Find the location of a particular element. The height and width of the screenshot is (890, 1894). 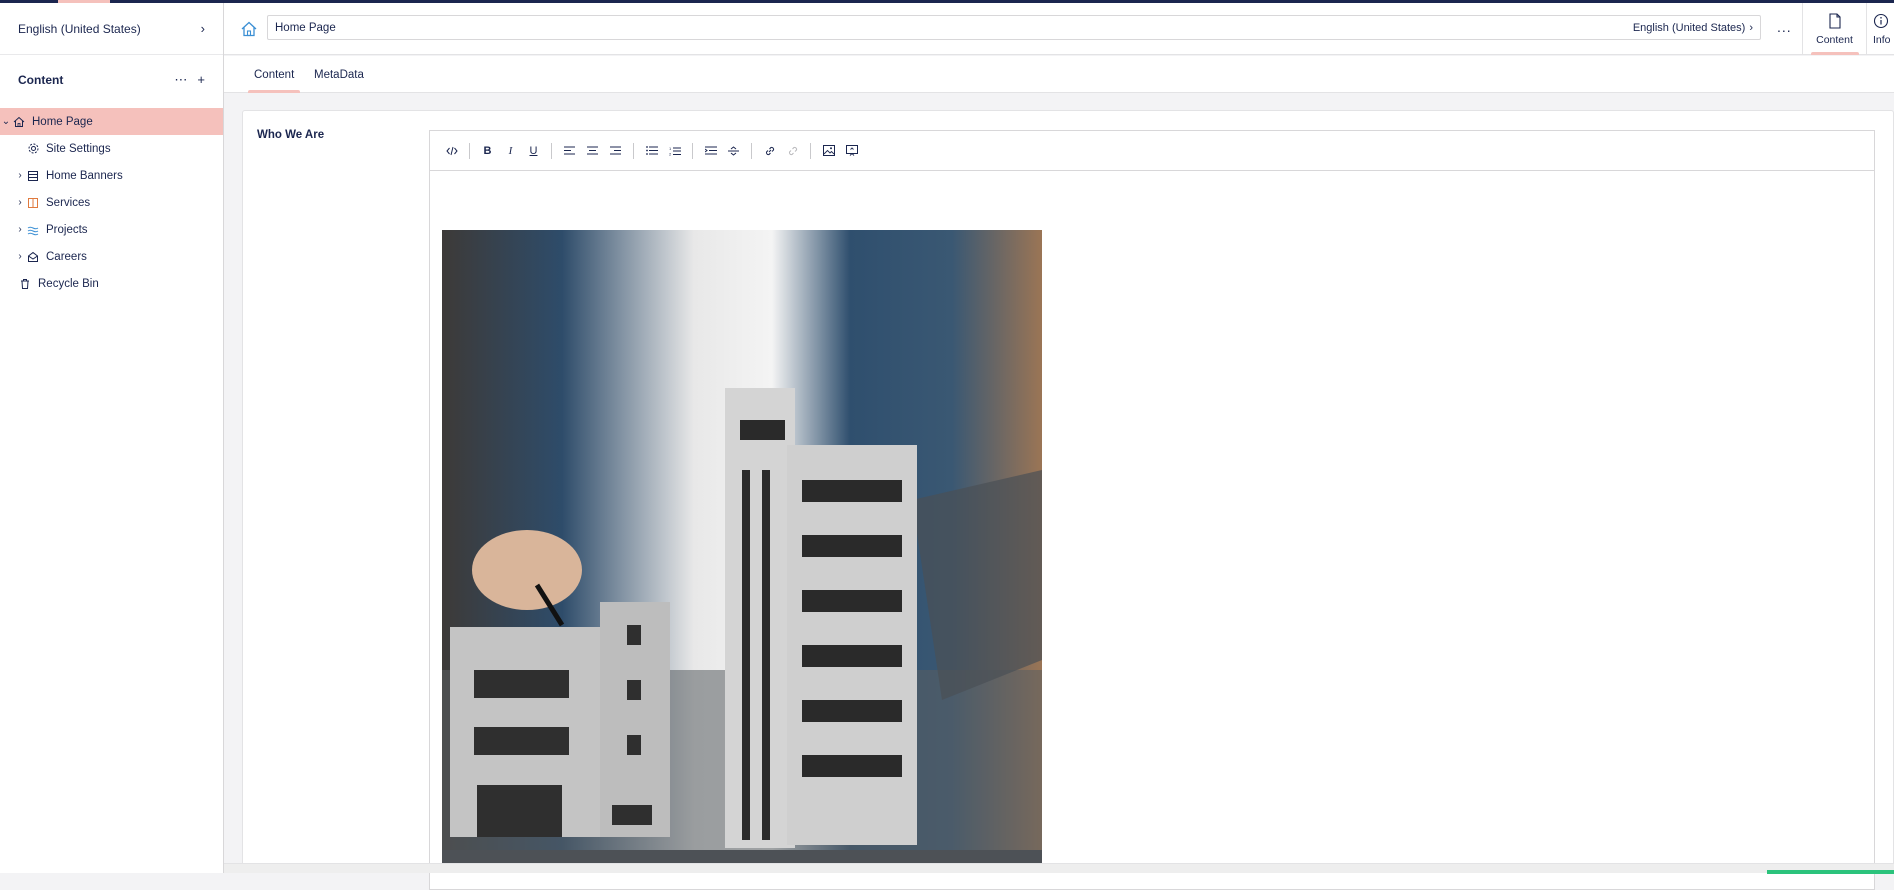

embed-icon is located at coordinates (851, 150).